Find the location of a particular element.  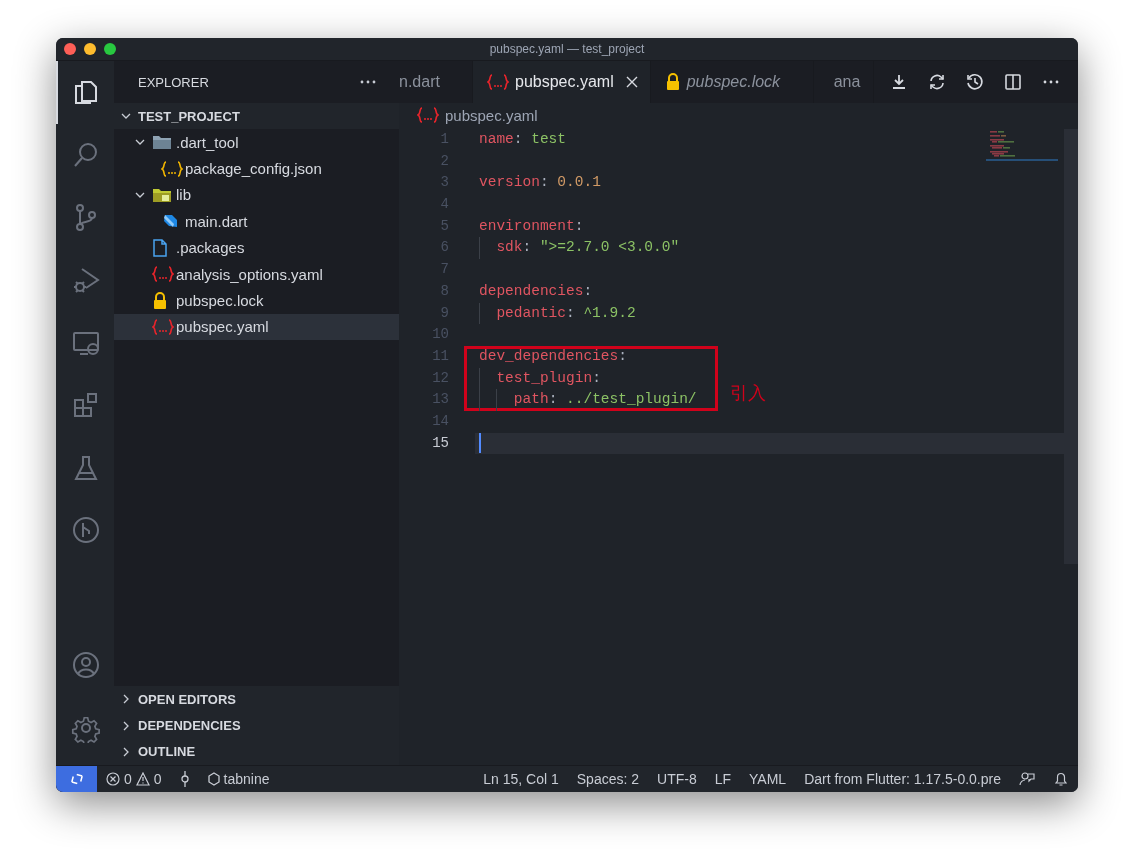

editor-tab: pubspec.yaml is located at coordinates (562, 82).